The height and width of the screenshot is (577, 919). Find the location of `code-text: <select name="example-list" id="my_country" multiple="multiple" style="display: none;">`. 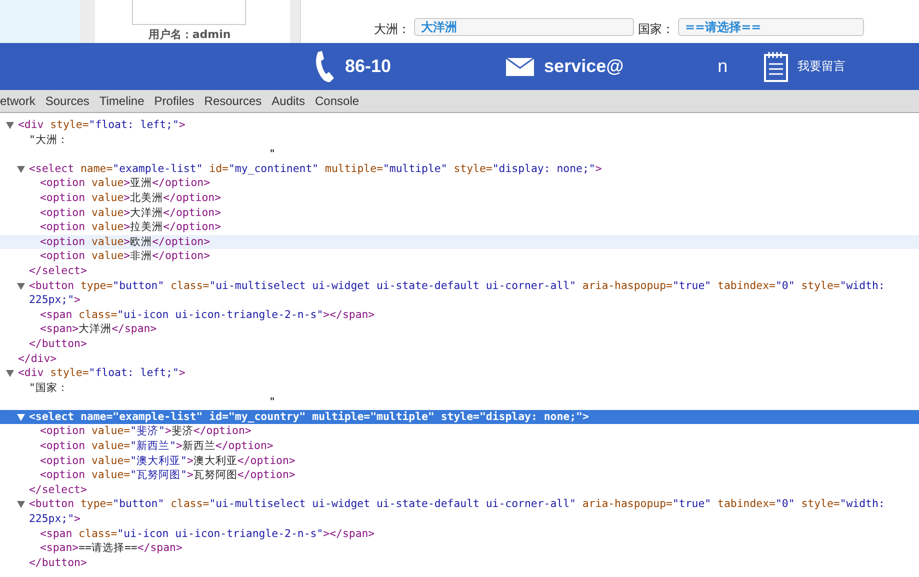

code-text: <select name="example-list" id="my_country" multiple="multiple" style="display: none;"> is located at coordinates (309, 416).